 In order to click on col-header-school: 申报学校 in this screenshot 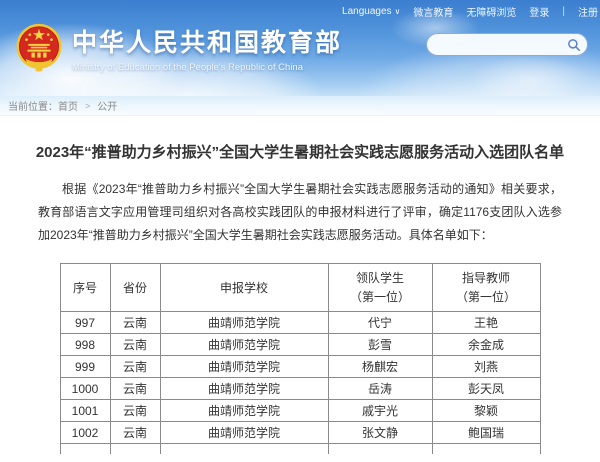, I will do `click(244, 288)`.